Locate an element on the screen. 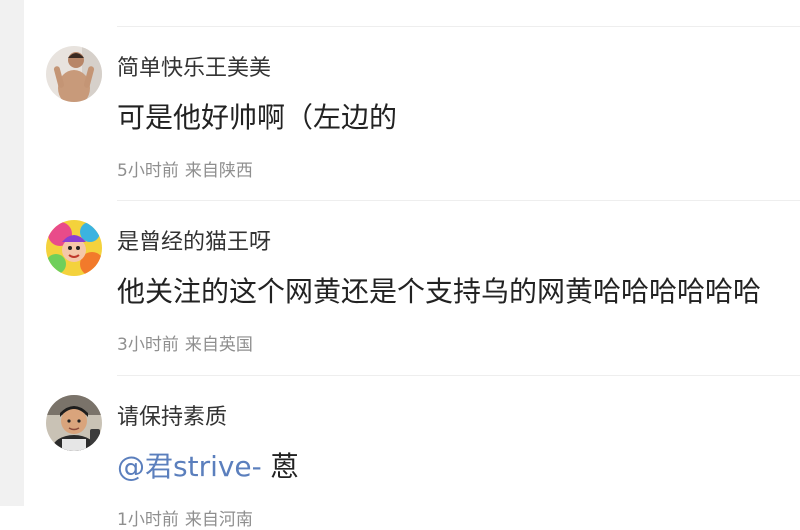 Image resolution: width=800 pixels, height=530 pixels. comment-meta: 3小时前 来自英国 is located at coordinates (185, 342).